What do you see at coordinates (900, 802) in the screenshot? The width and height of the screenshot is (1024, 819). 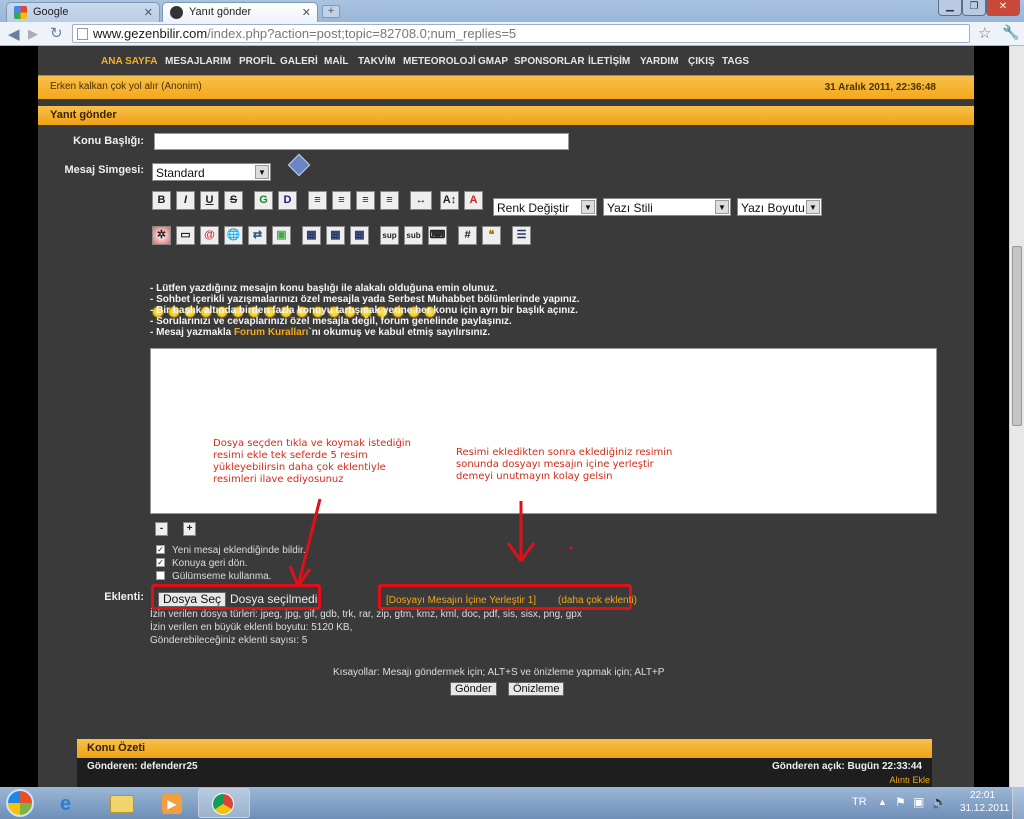 I see `flag-icon: ⚑` at bounding box center [900, 802].